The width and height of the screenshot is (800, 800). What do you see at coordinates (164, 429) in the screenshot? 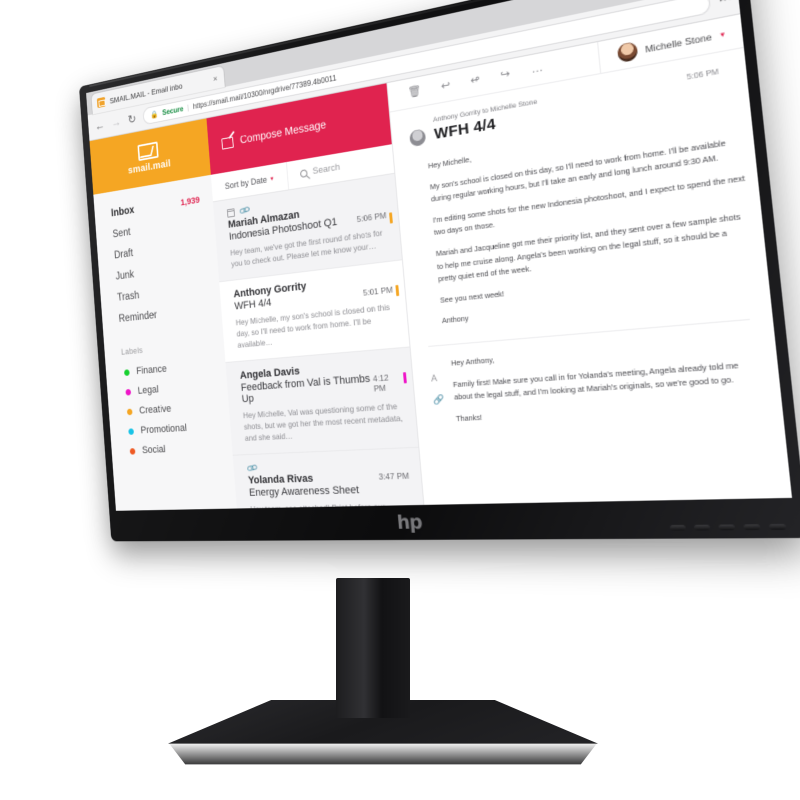
I see `label-text: Promotional` at bounding box center [164, 429].